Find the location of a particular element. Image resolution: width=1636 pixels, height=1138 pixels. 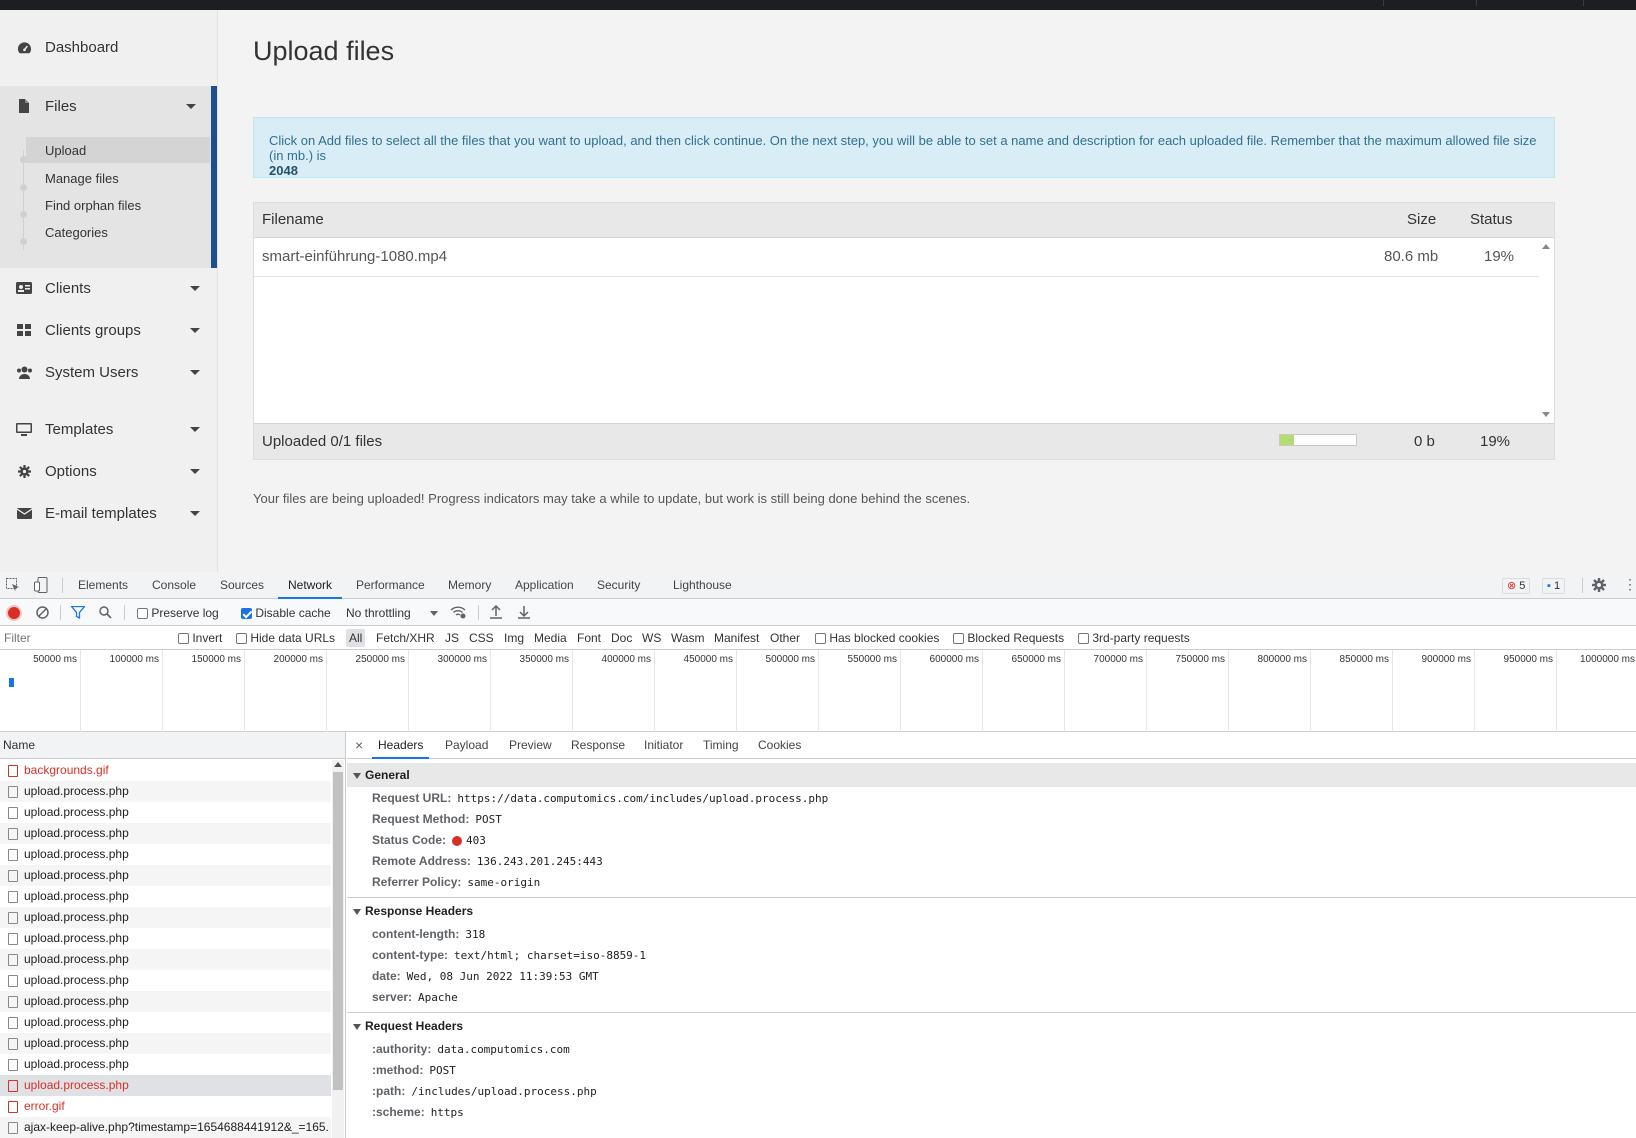

filter-type-media: Media is located at coordinates (550, 638).